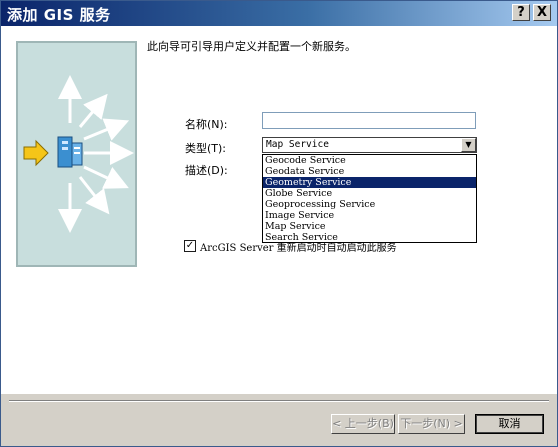 The width and height of the screenshot is (558, 447). Describe the element at coordinates (369, 171) in the screenshot. I see `dropdown-option-geodata: Geodata Service` at that location.